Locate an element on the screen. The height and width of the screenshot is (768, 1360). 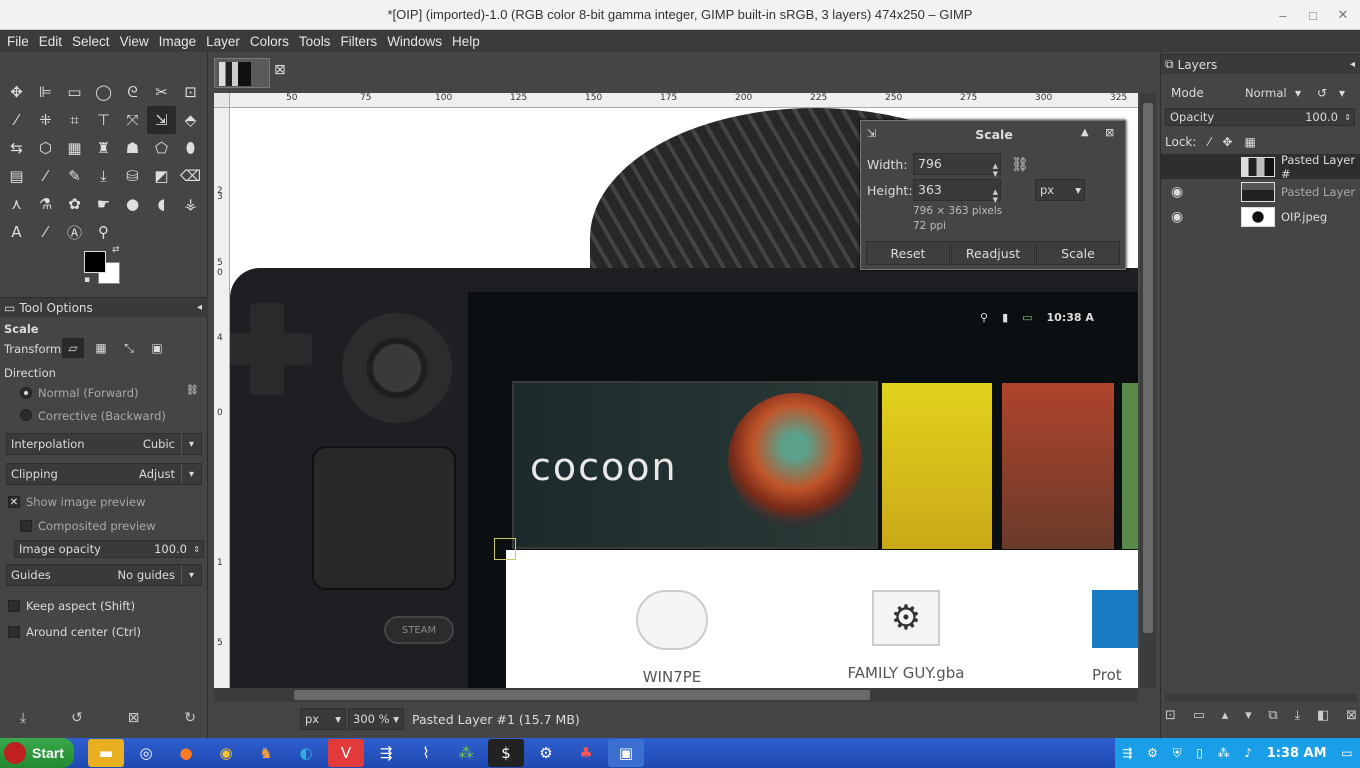
ellipse-select-icon: ◯ is located at coordinates (103, 92).